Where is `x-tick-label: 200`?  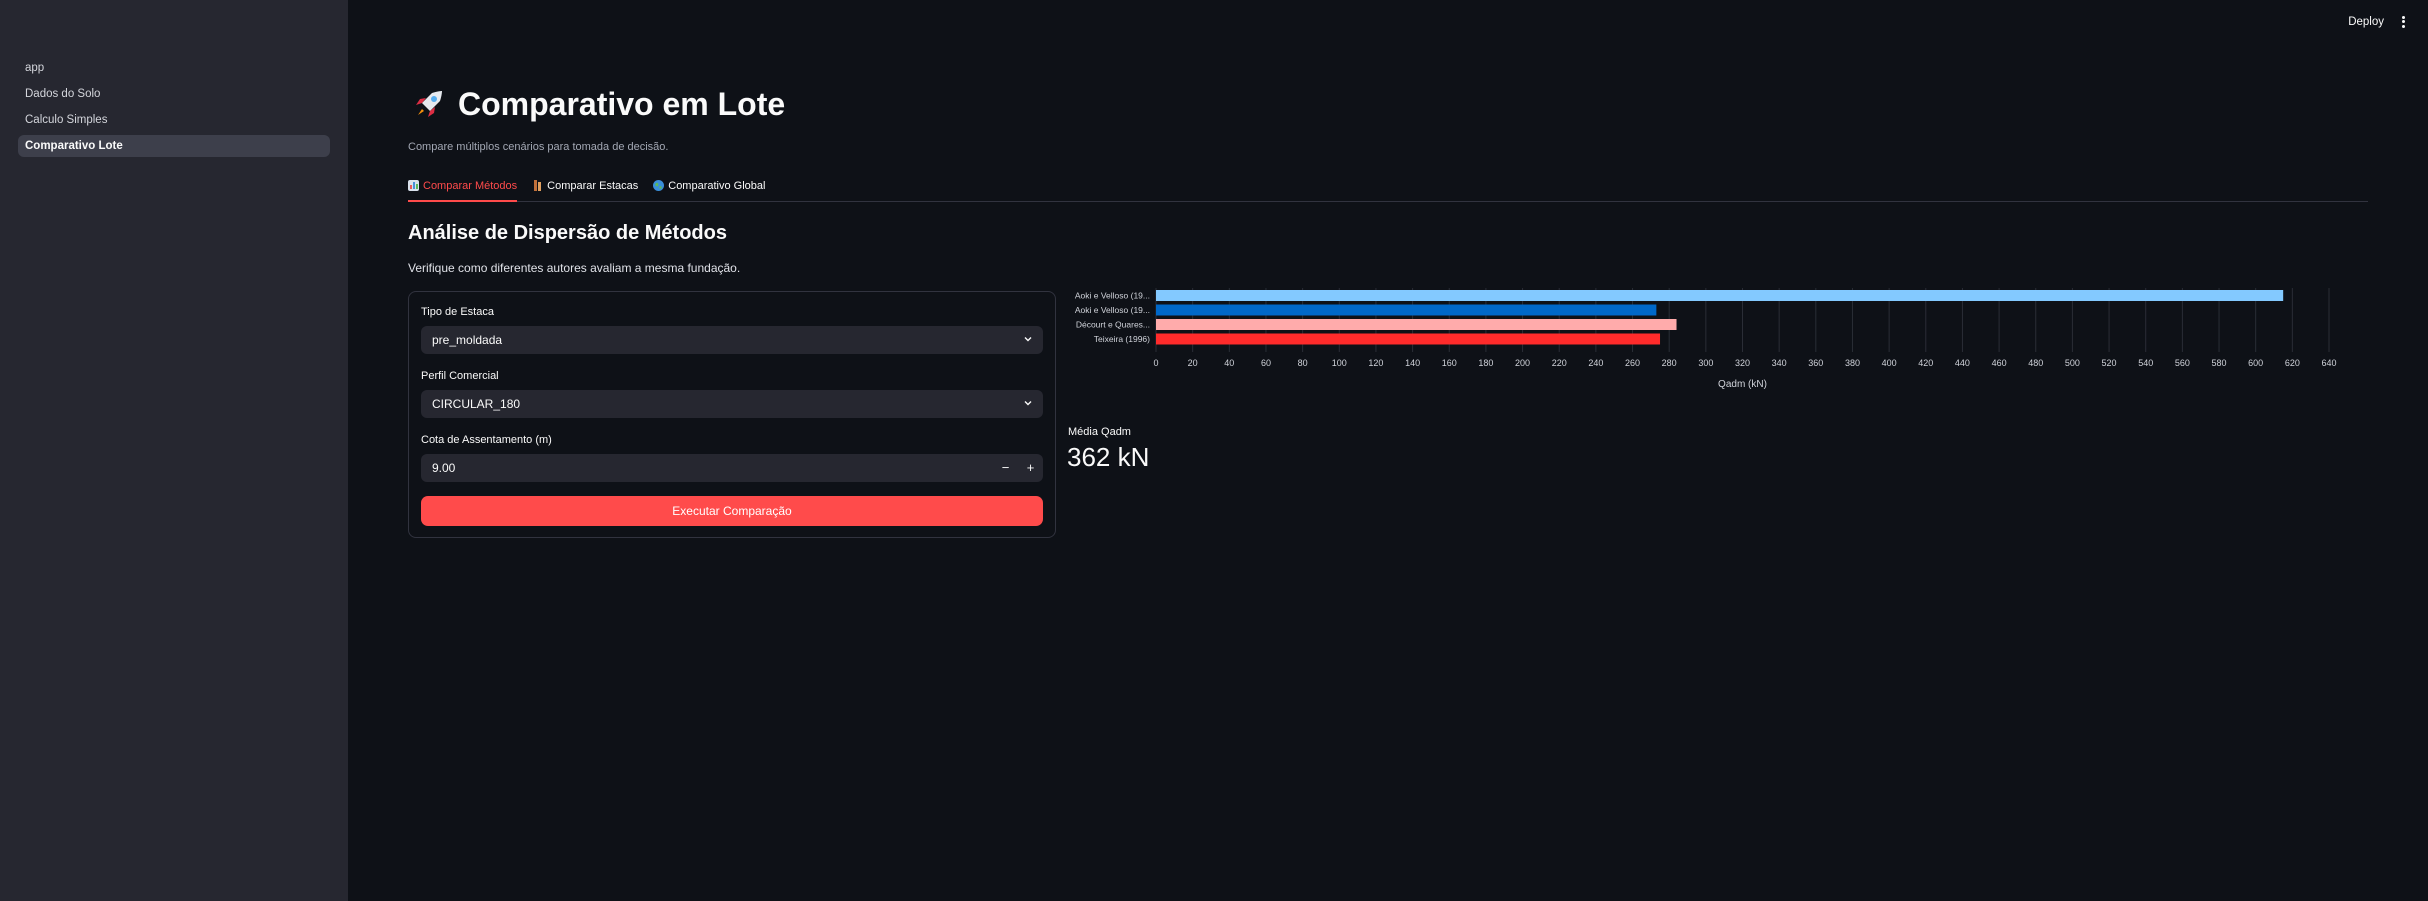
x-tick-label: 200 is located at coordinates (1522, 363).